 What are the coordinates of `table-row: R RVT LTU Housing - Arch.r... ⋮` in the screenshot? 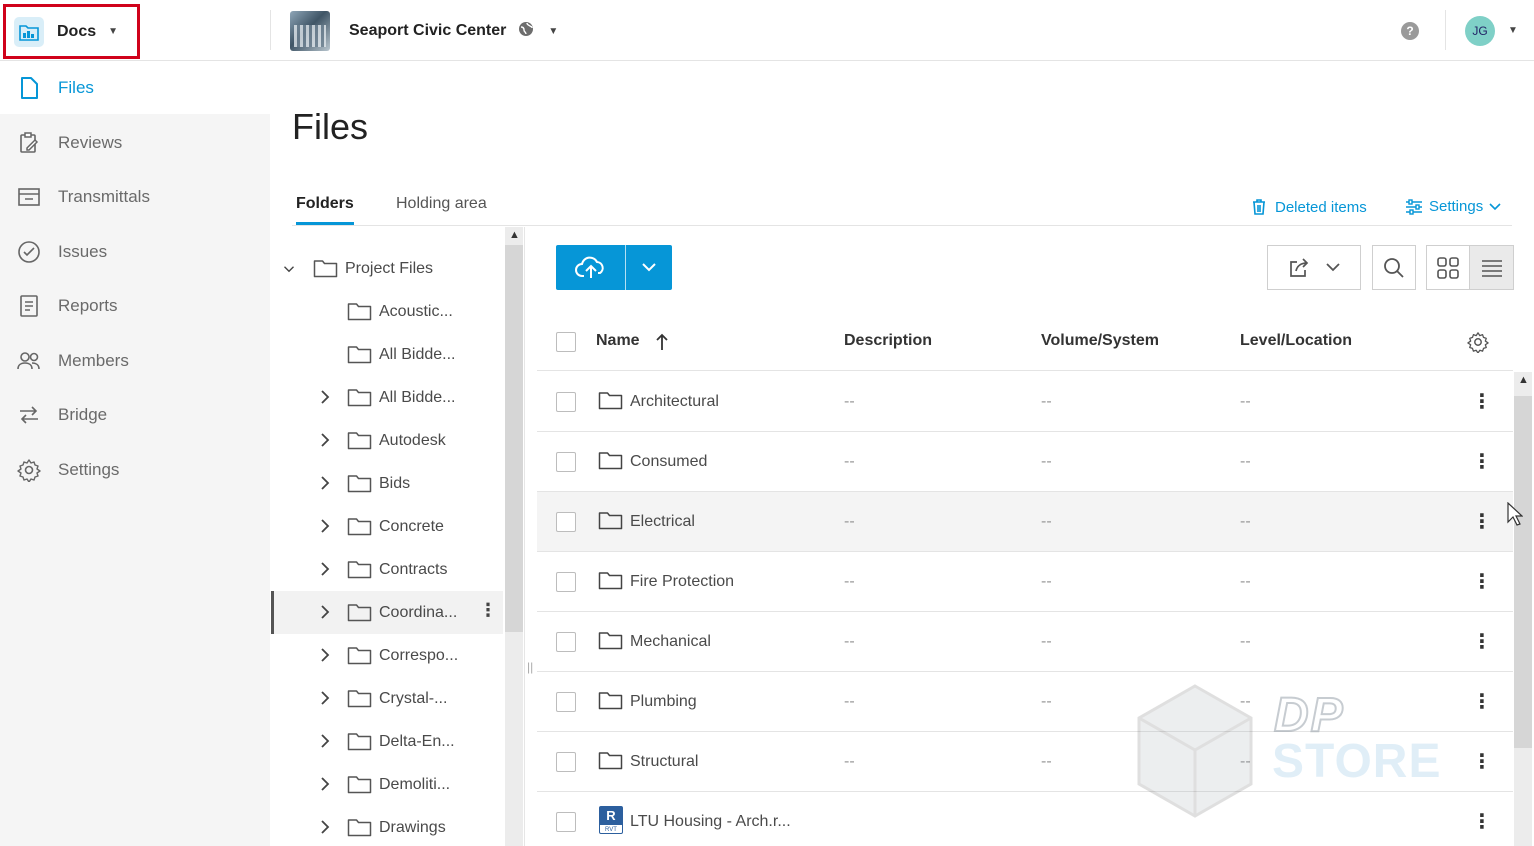 It's located at (1025, 819).